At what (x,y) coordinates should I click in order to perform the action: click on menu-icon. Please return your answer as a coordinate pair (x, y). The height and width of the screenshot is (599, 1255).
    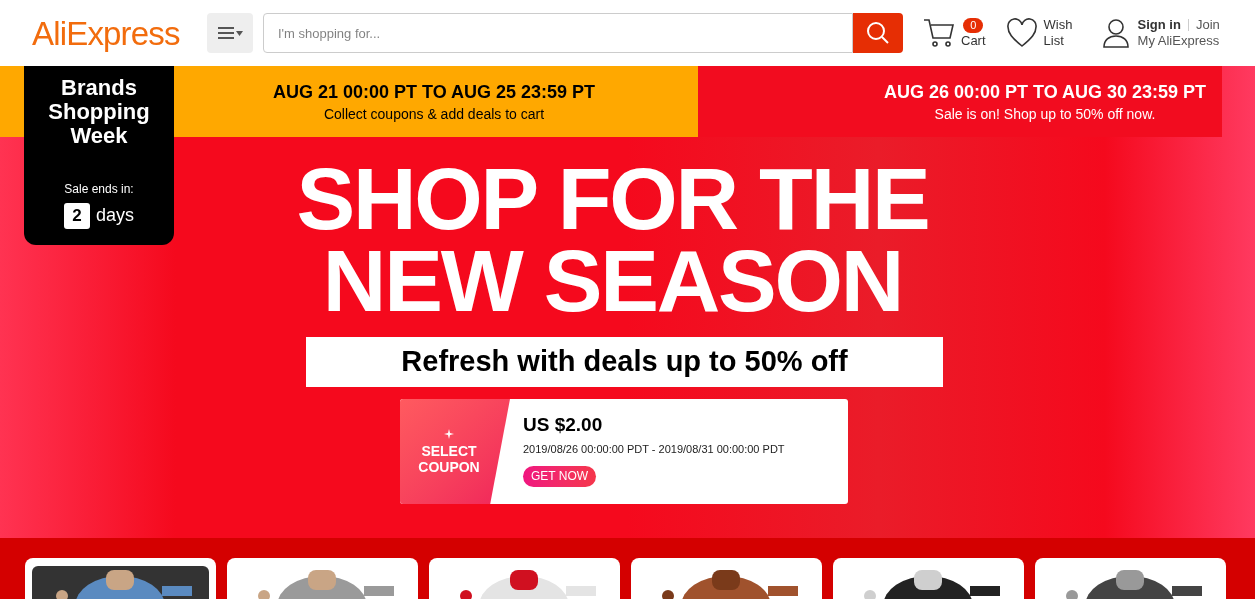
    Looking at the image, I should click on (230, 33).